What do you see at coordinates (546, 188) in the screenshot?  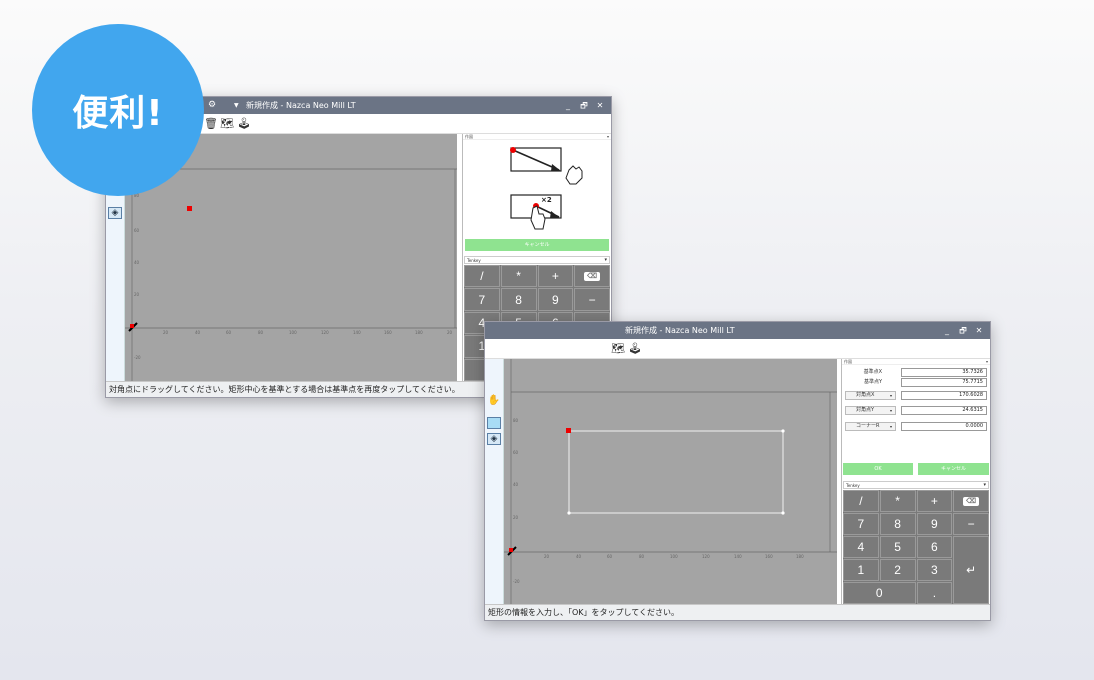 I see `drag-guide-illustration: ×2` at bounding box center [546, 188].